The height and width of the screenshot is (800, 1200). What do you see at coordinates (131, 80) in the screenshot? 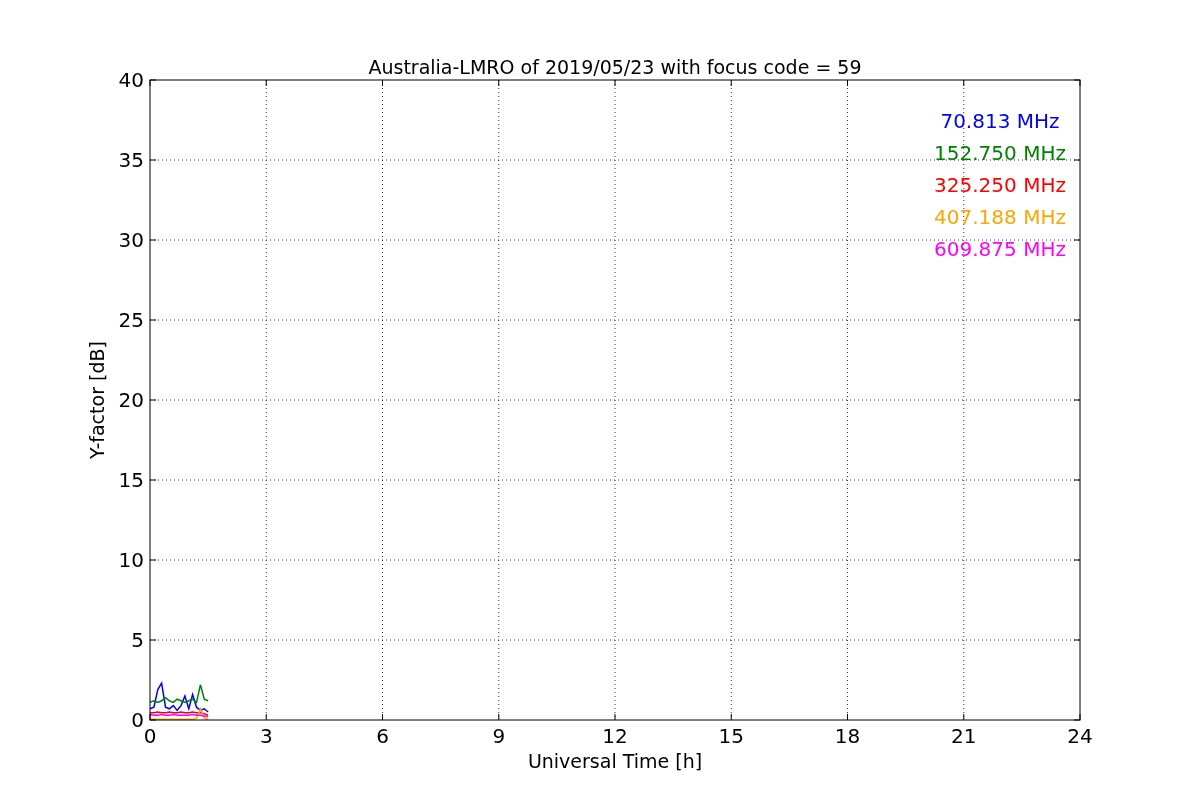
I see `y-tick-label: 40` at bounding box center [131, 80].